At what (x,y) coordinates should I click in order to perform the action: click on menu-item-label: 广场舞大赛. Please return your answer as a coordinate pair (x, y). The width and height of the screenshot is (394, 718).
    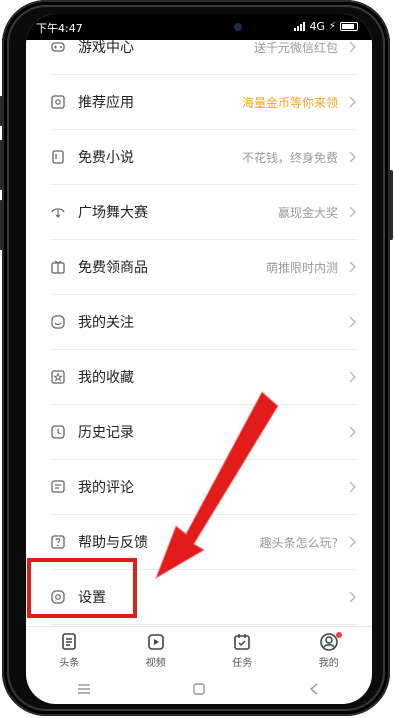
    Looking at the image, I should click on (113, 213).